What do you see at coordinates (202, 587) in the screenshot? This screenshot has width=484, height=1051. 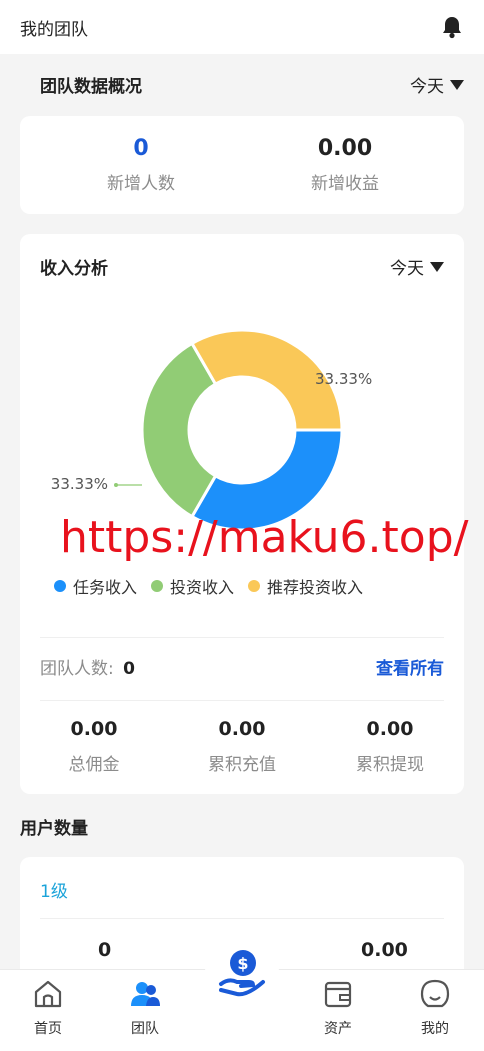 I see `legend-label: 投资收入` at bounding box center [202, 587].